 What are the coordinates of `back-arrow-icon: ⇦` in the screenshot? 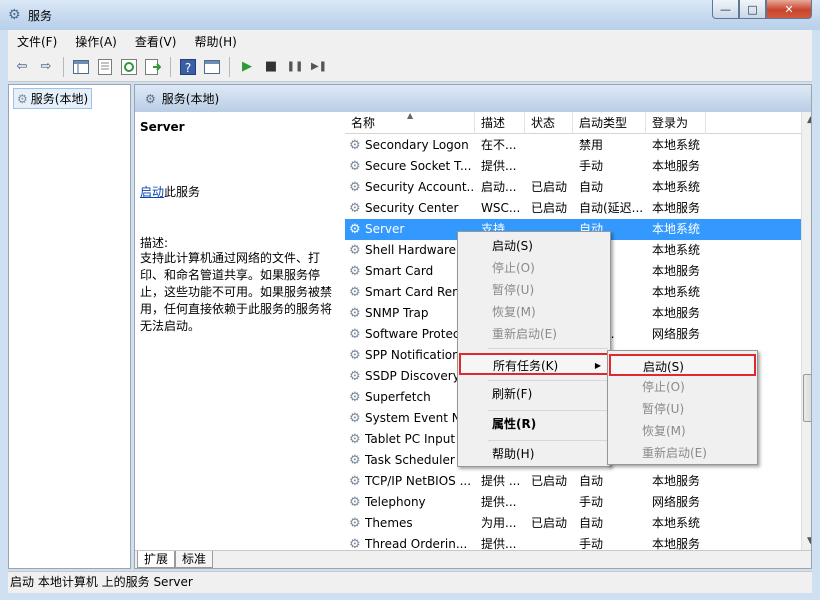 It's located at (22, 67).